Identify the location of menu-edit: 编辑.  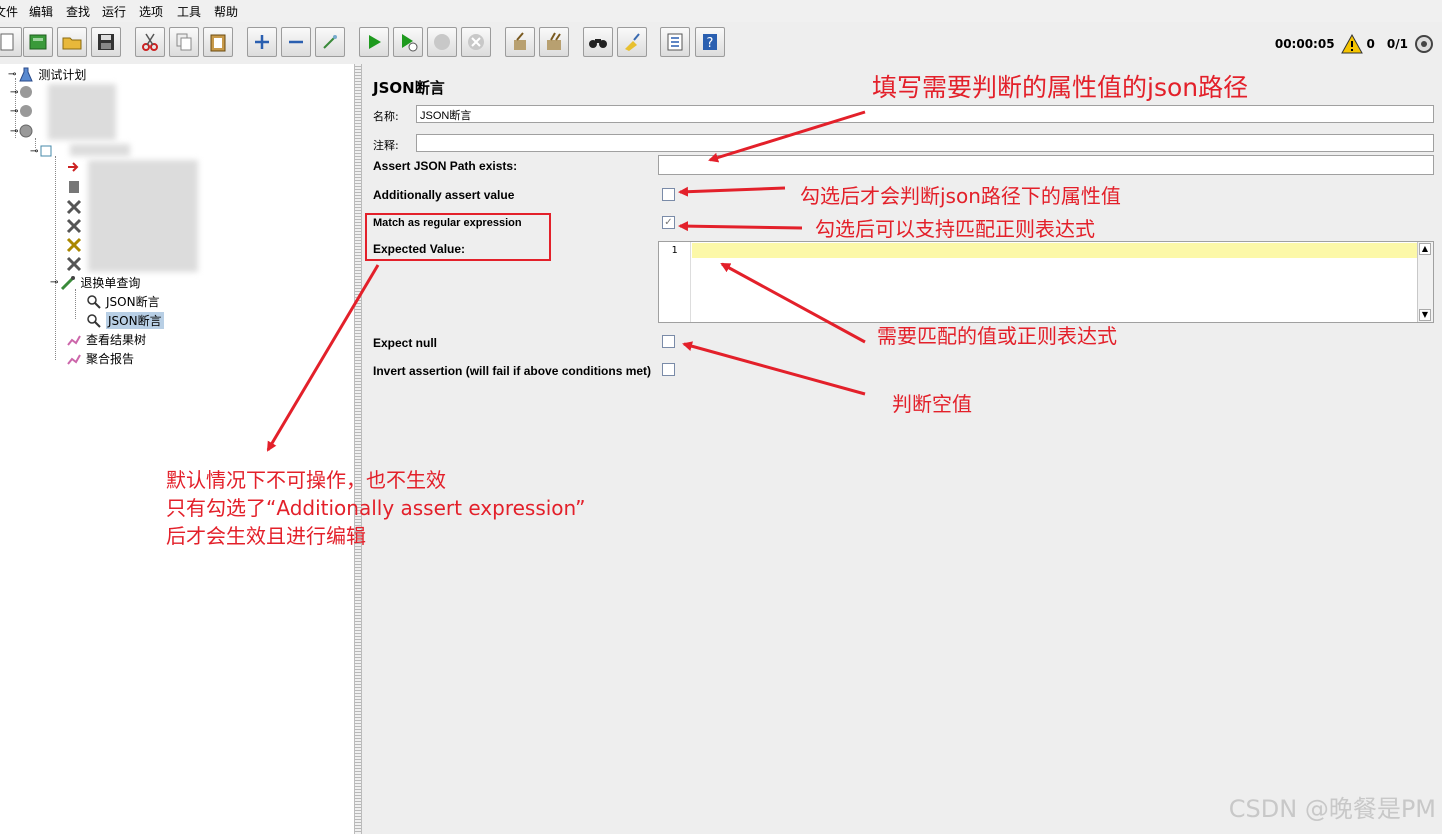
(41, 11).